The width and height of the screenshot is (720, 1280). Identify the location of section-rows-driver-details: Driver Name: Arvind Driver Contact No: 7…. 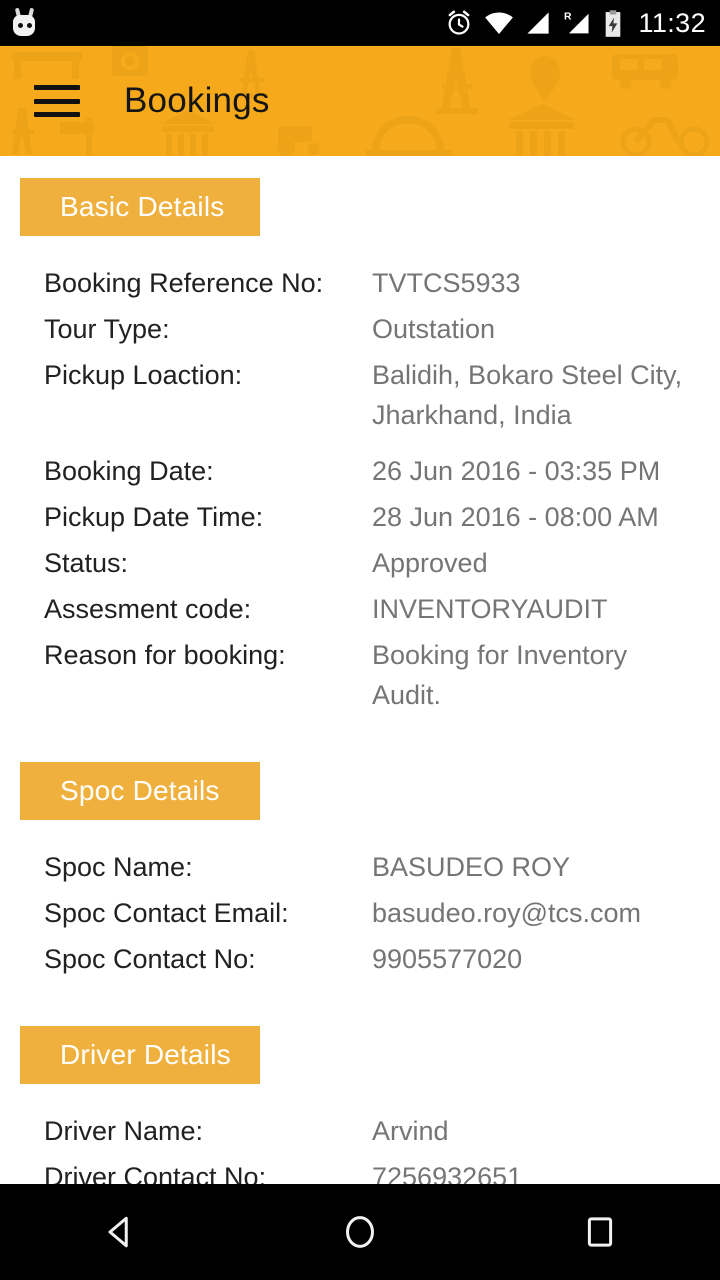
(360, 1146).